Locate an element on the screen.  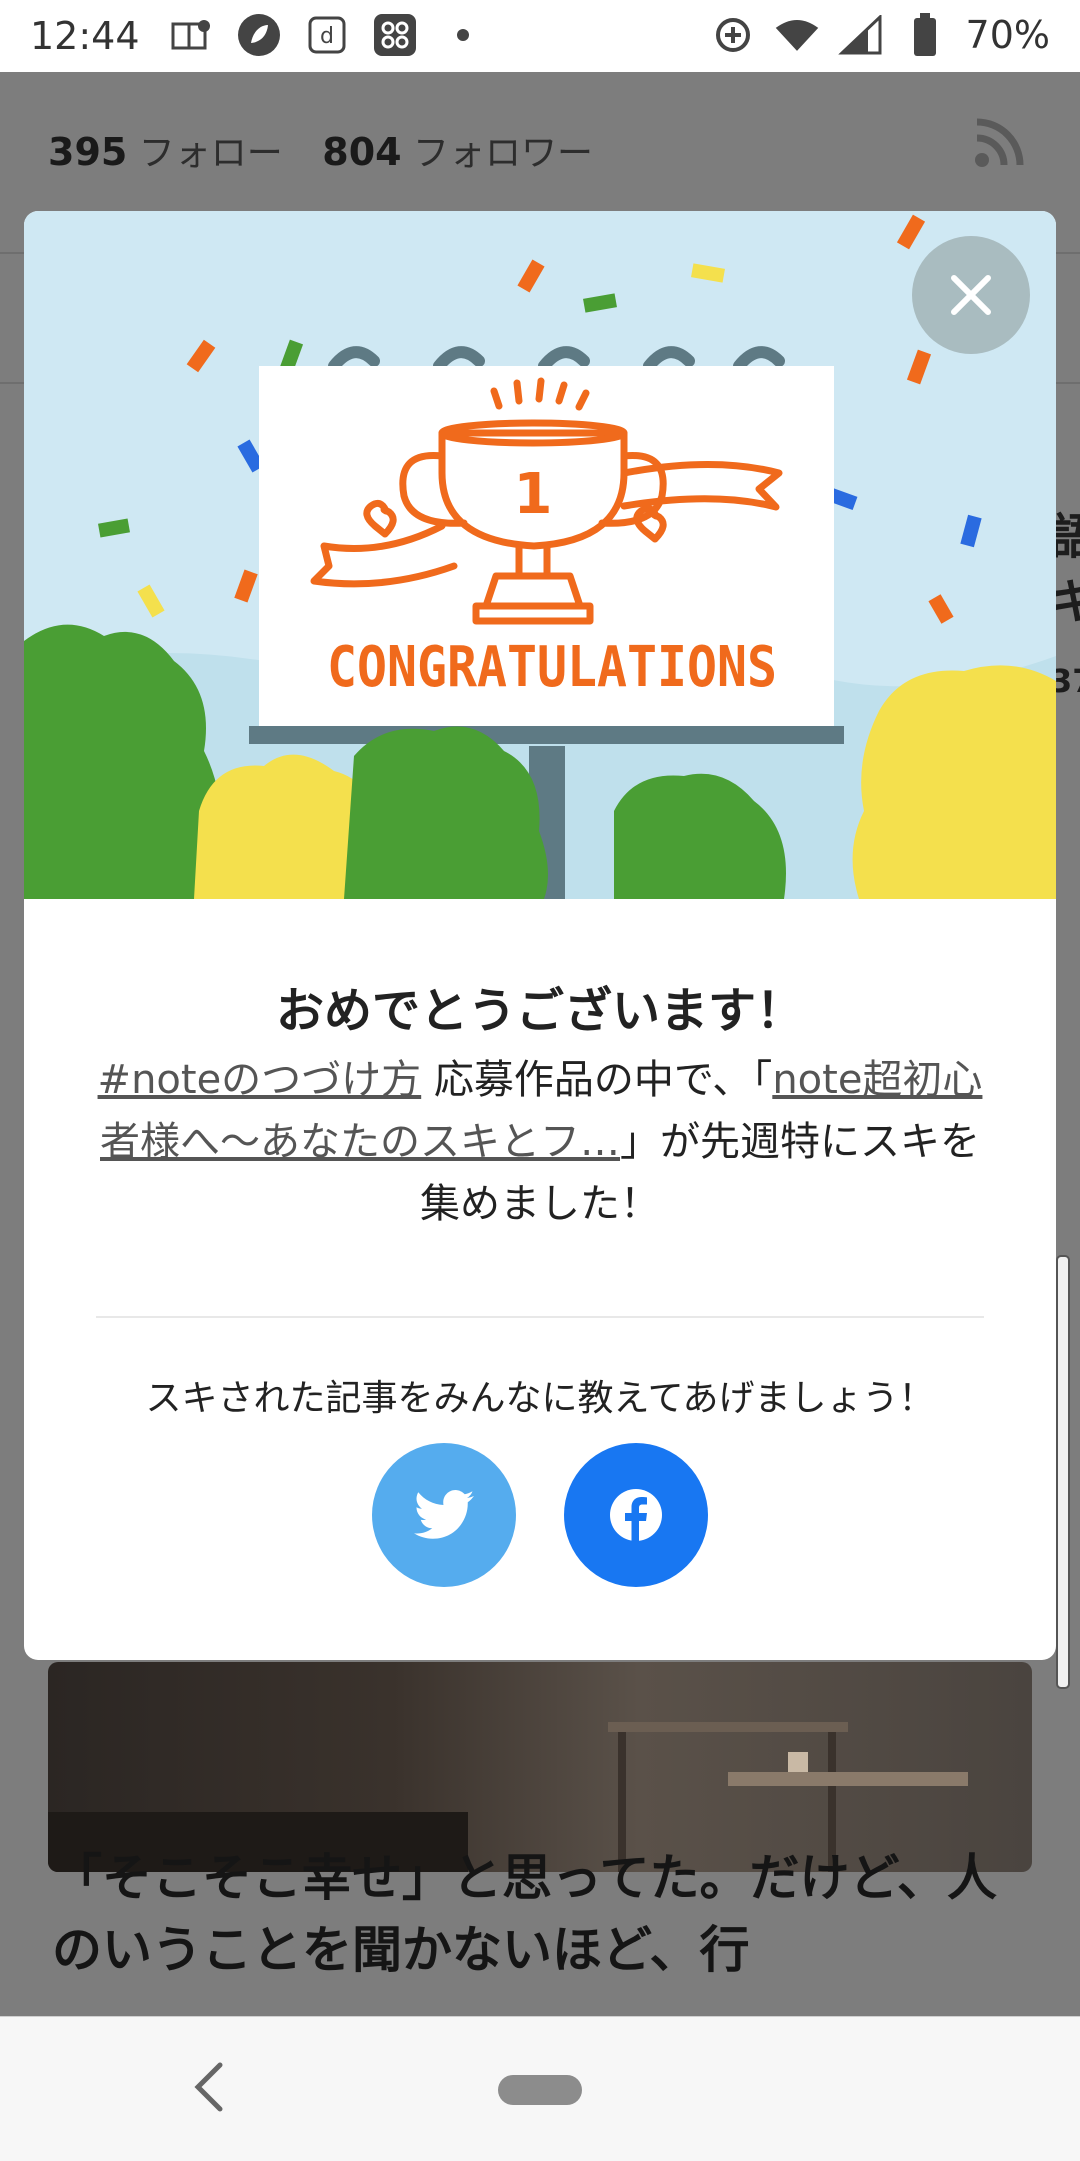
data-saver-icon is located at coordinates (733, 35).